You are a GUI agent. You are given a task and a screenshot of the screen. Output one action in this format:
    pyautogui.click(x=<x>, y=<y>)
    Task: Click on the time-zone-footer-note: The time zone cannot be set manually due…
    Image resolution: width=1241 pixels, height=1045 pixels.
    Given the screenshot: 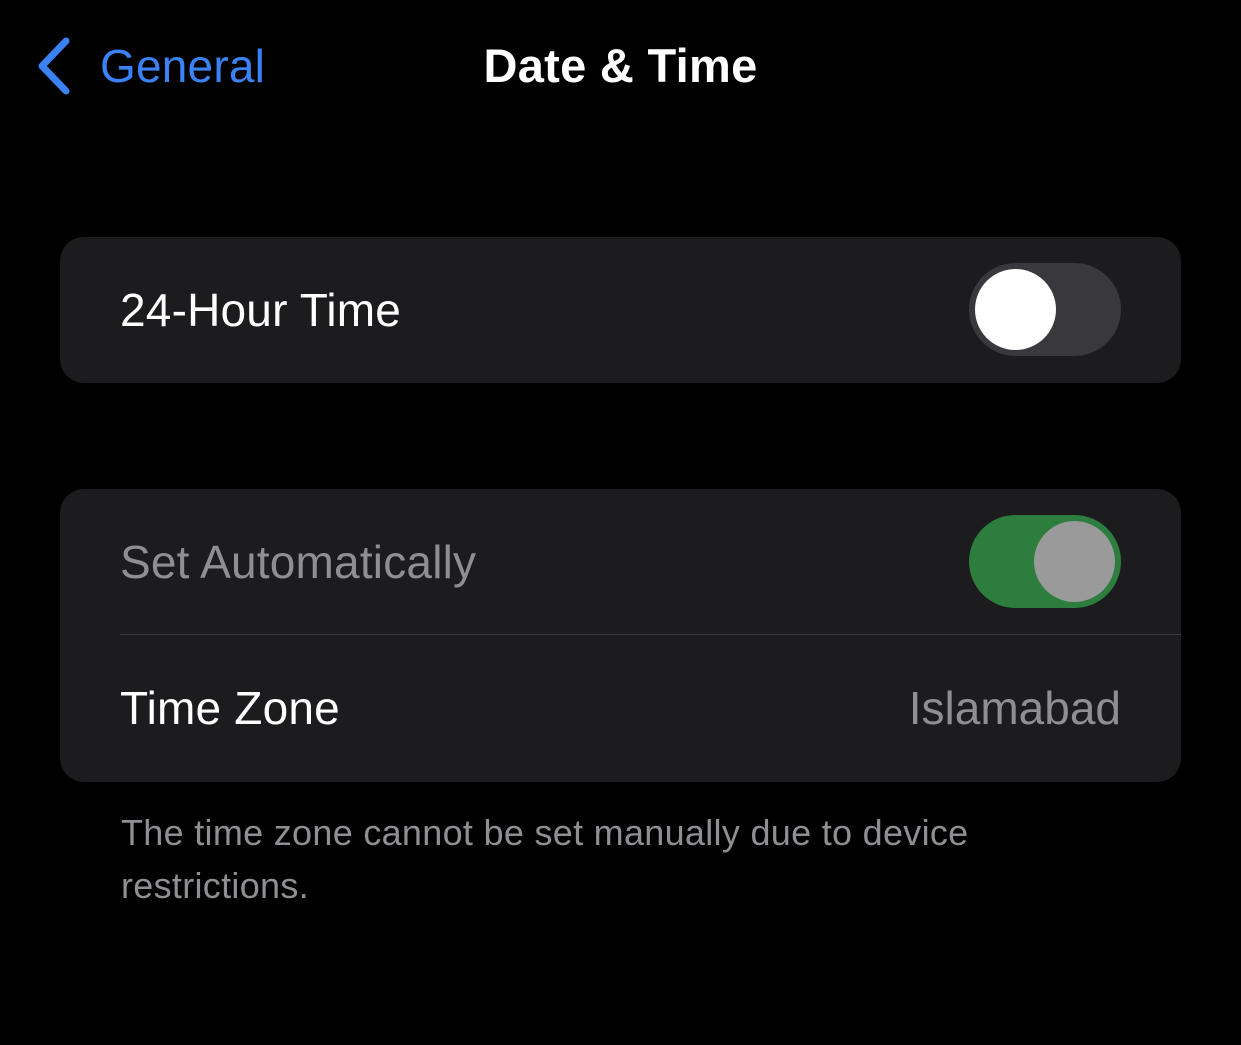 What is the action you would take?
    pyautogui.click(x=545, y=859)
    